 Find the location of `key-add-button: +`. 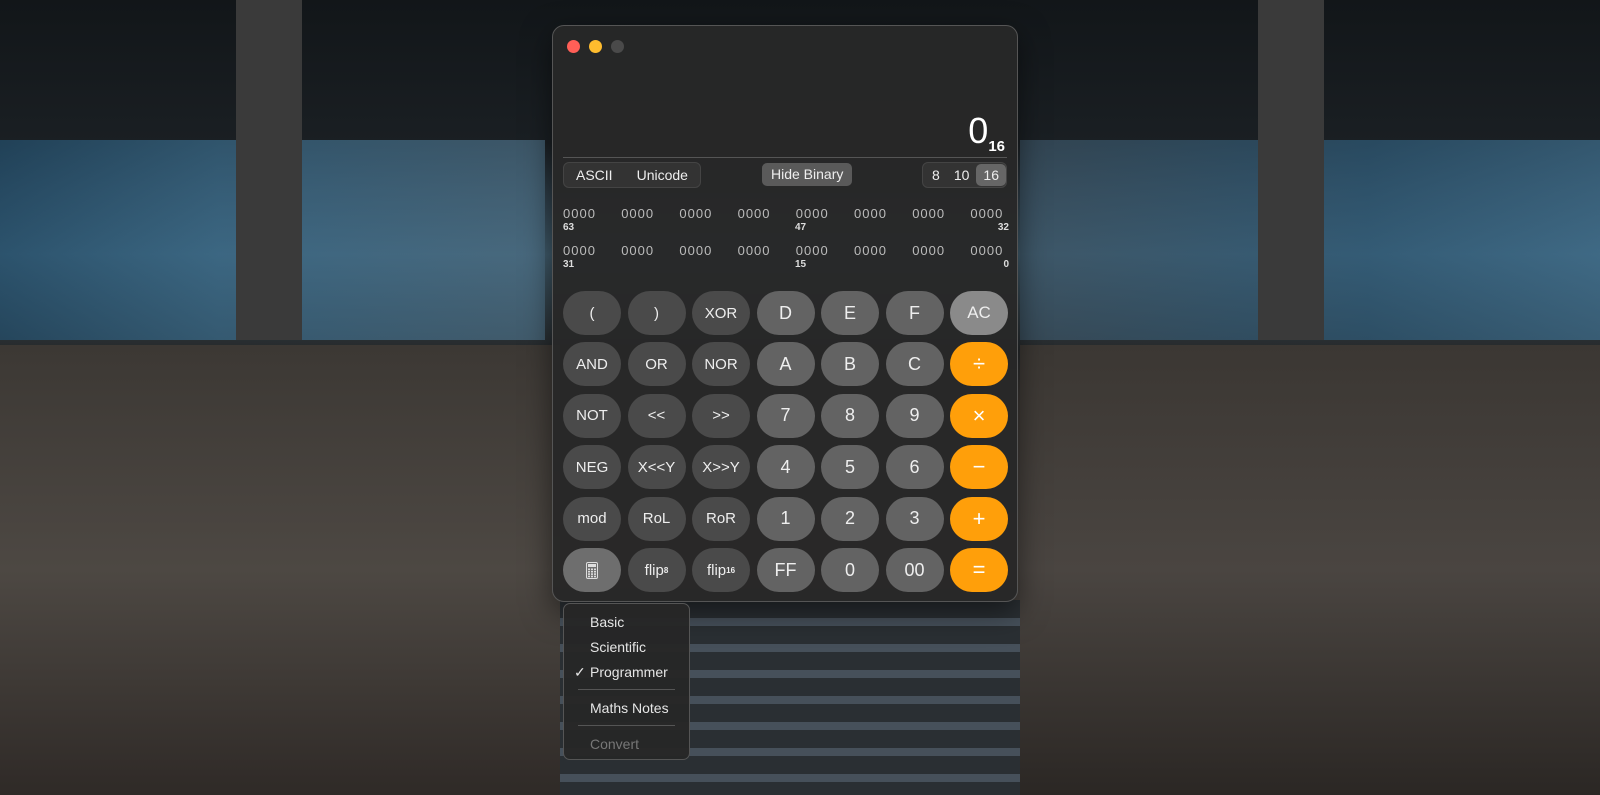

key-add-button: + is located at coordinates (979, 518).